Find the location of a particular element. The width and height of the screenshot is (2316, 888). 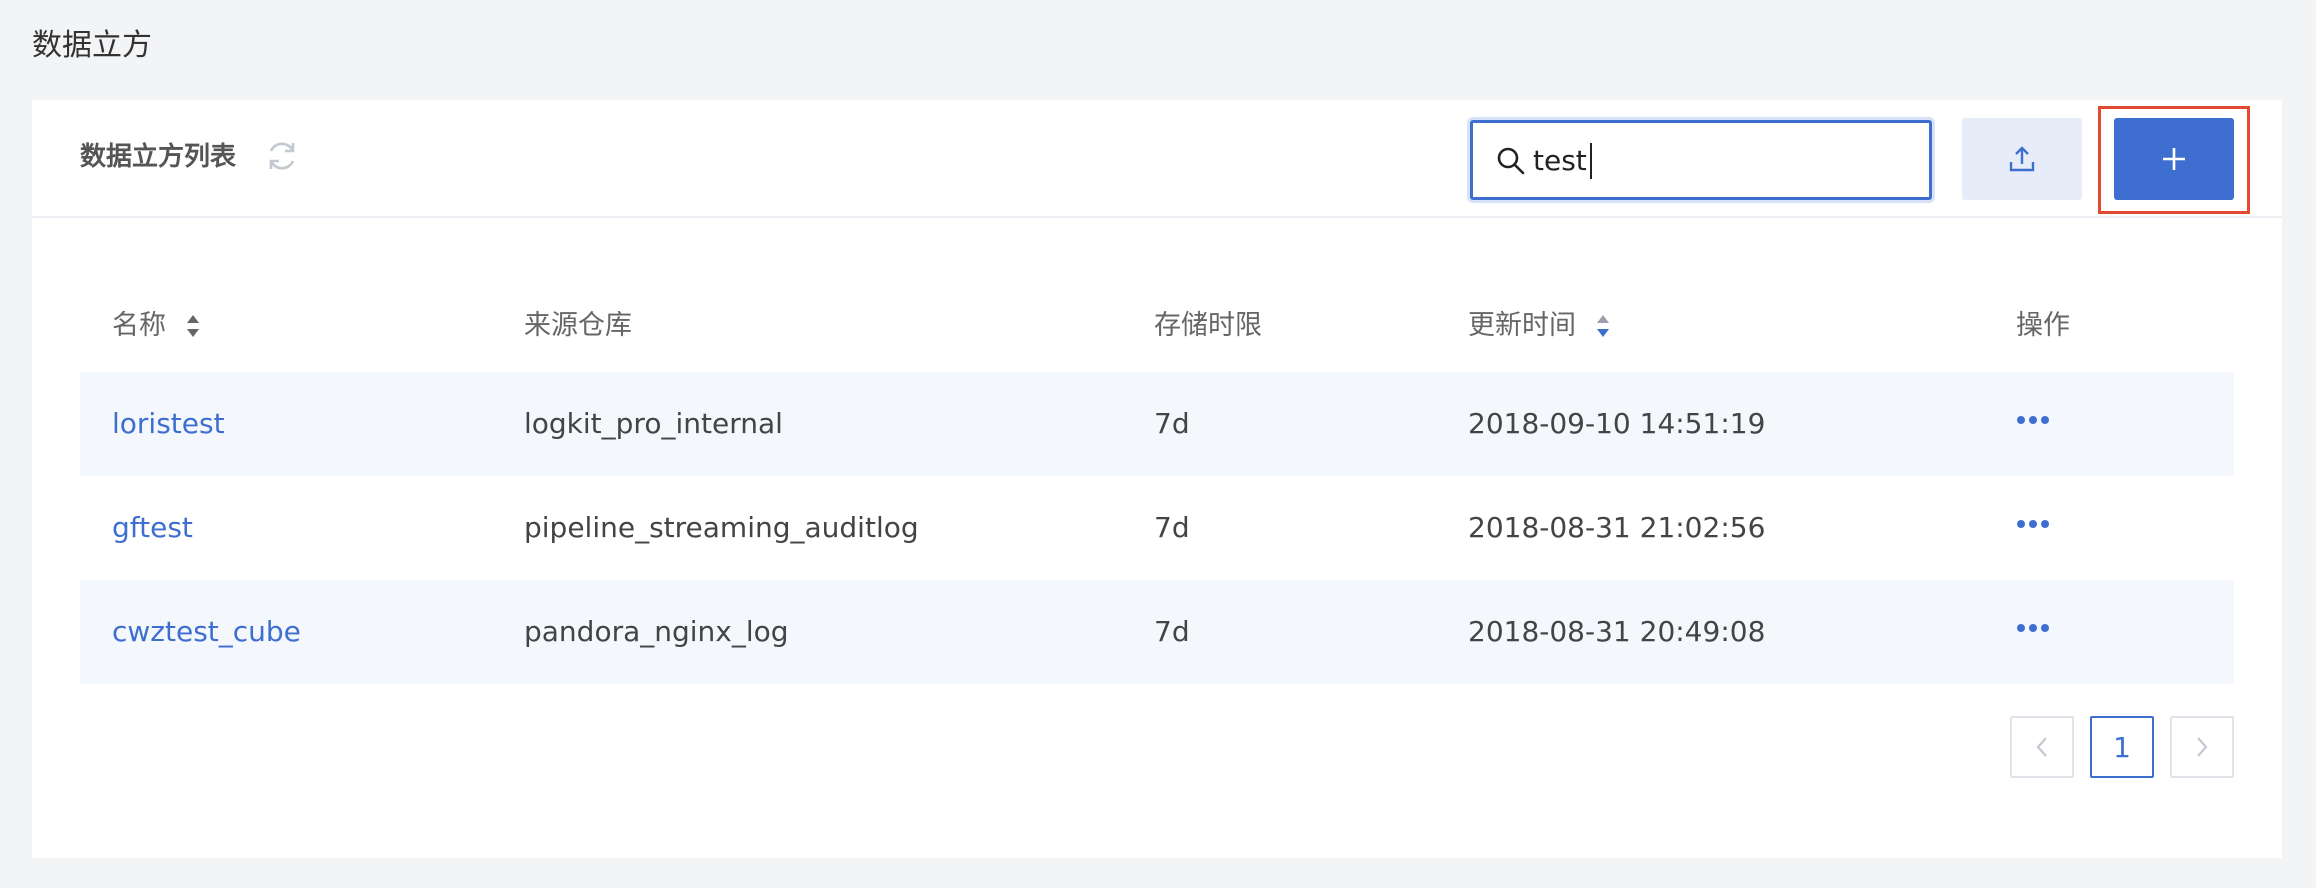

pagination-page-1: 1 is located at coordinates (2122, 747).